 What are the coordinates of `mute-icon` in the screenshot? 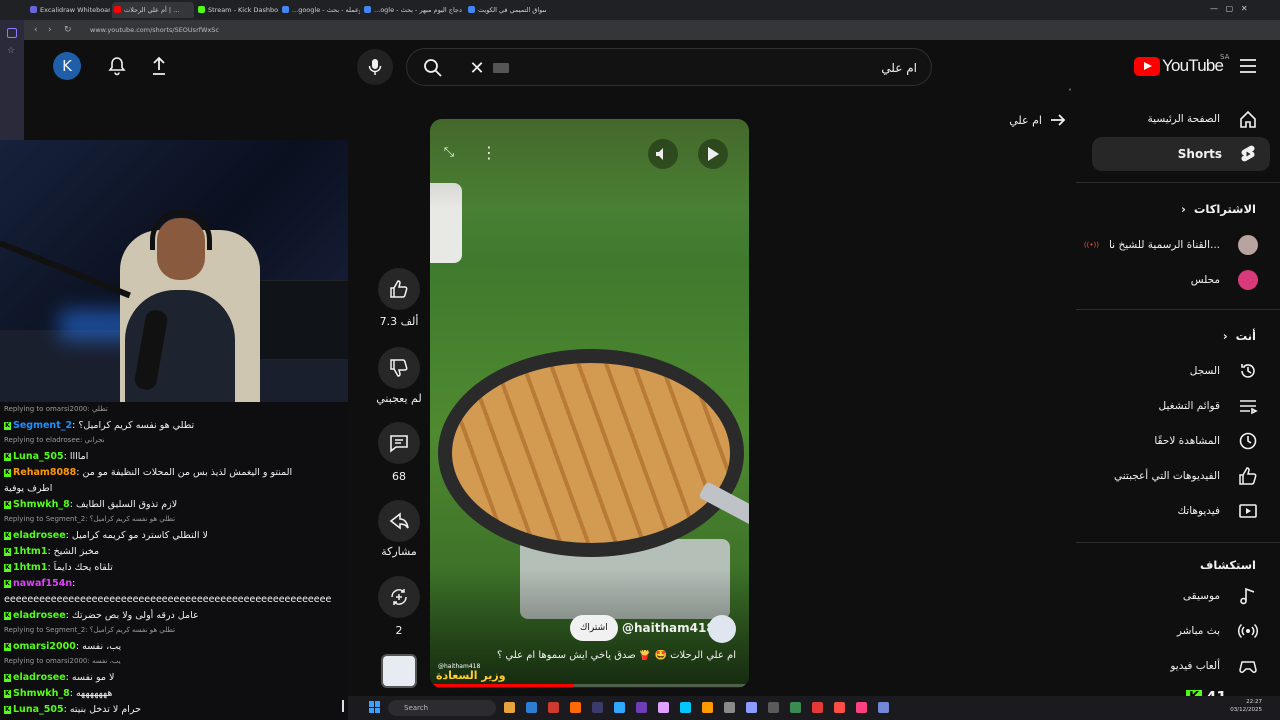 It's located at (663, 154).